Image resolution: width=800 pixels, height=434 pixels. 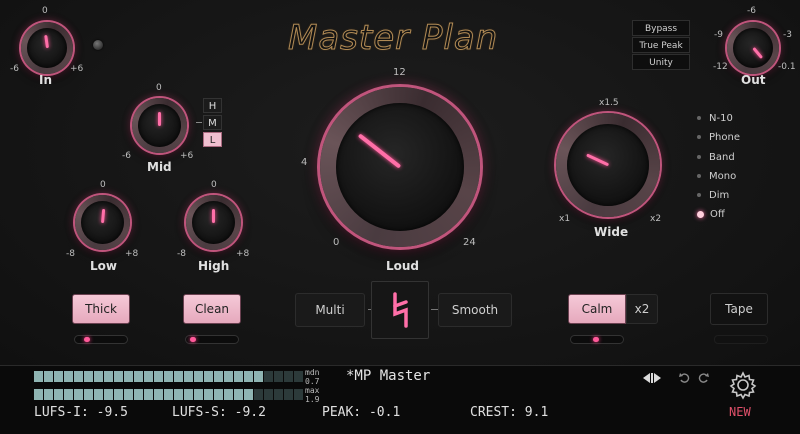 What do you see at coordinates (304, 162) in the screenshot?
I see `loud-tick-4: 4` at bounding box center [304, 162].